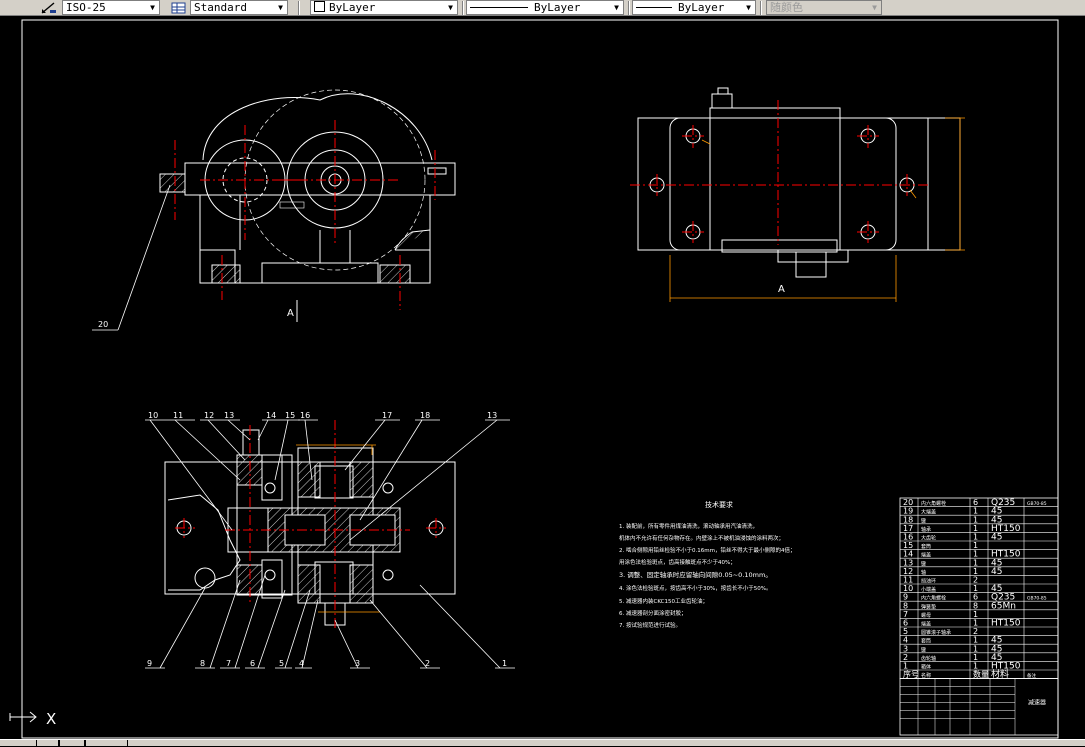 This screenshot has height=747, width=1085. I want to click on color-select: ByLayer ▼, so click(384, 7).